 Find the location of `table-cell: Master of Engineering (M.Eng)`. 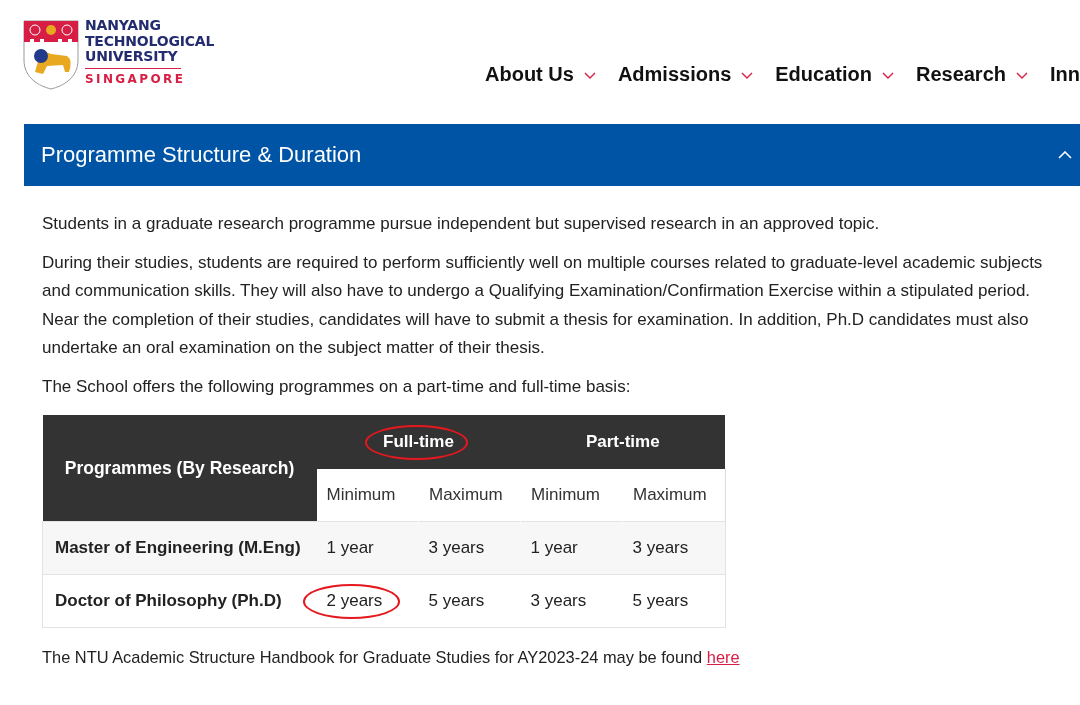

table-cell: Master of Engineering (M.Eng) is located at coordinates (179, 548).